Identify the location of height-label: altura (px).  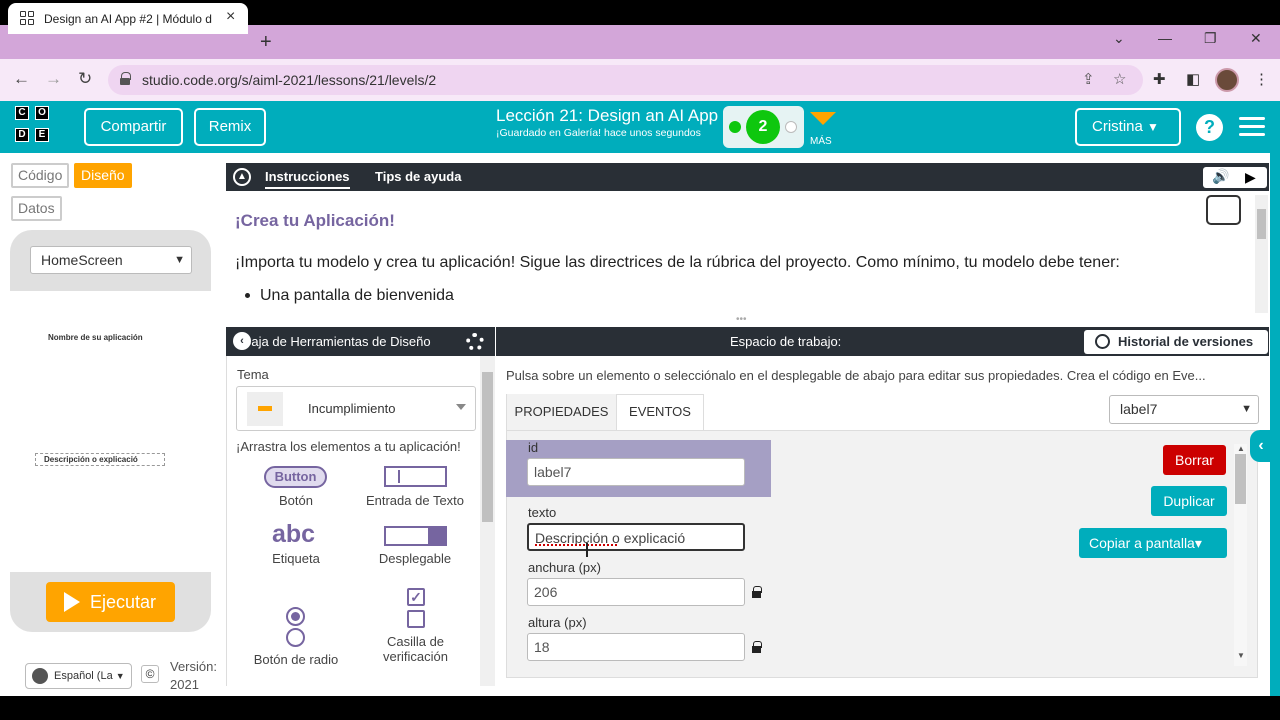
(557, 622).